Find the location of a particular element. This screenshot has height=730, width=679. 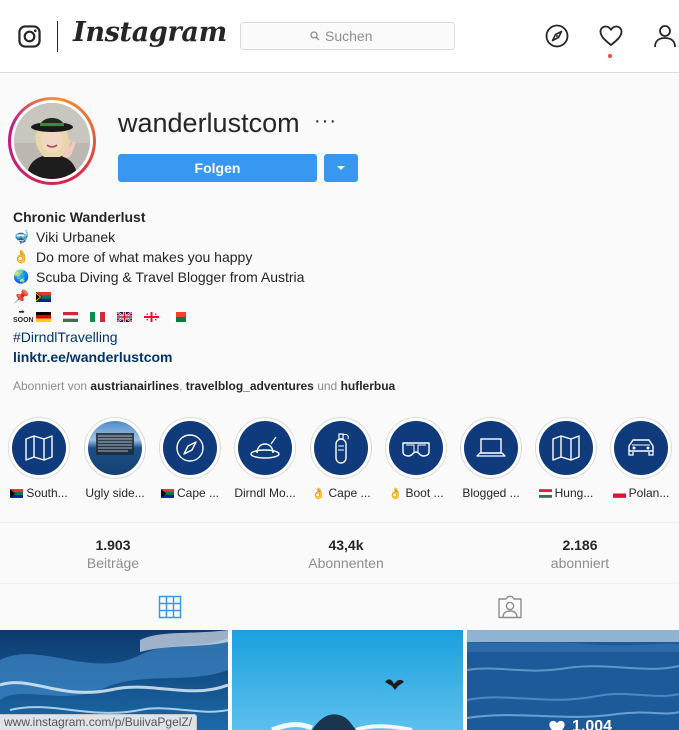

instagram-logo-icon is located at coordinates (29, 36).